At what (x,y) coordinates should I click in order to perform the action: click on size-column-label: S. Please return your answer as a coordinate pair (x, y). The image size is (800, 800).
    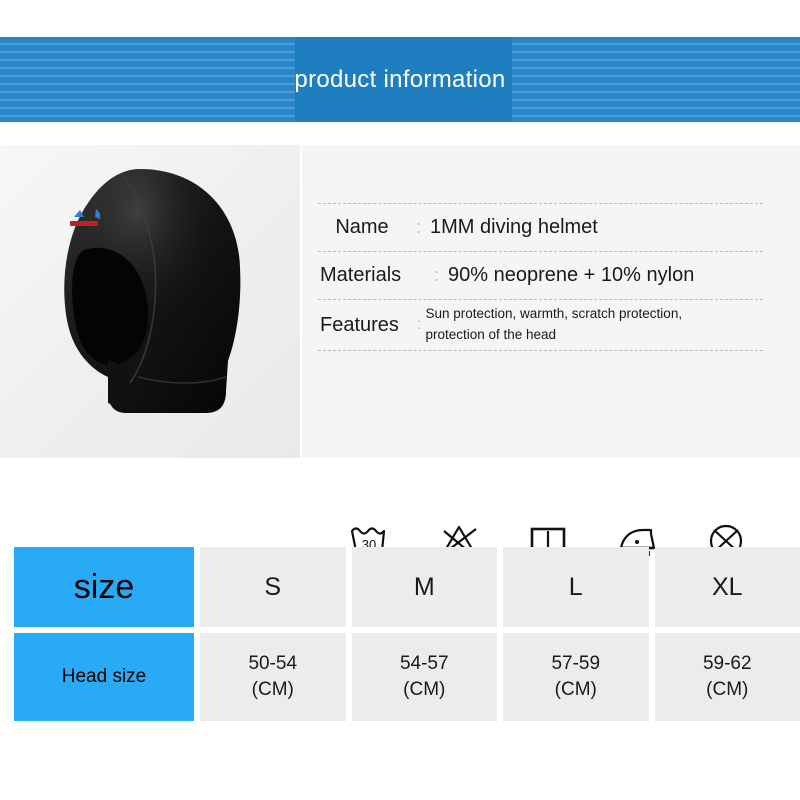
    Looking at the image, I should click on (273, 586).